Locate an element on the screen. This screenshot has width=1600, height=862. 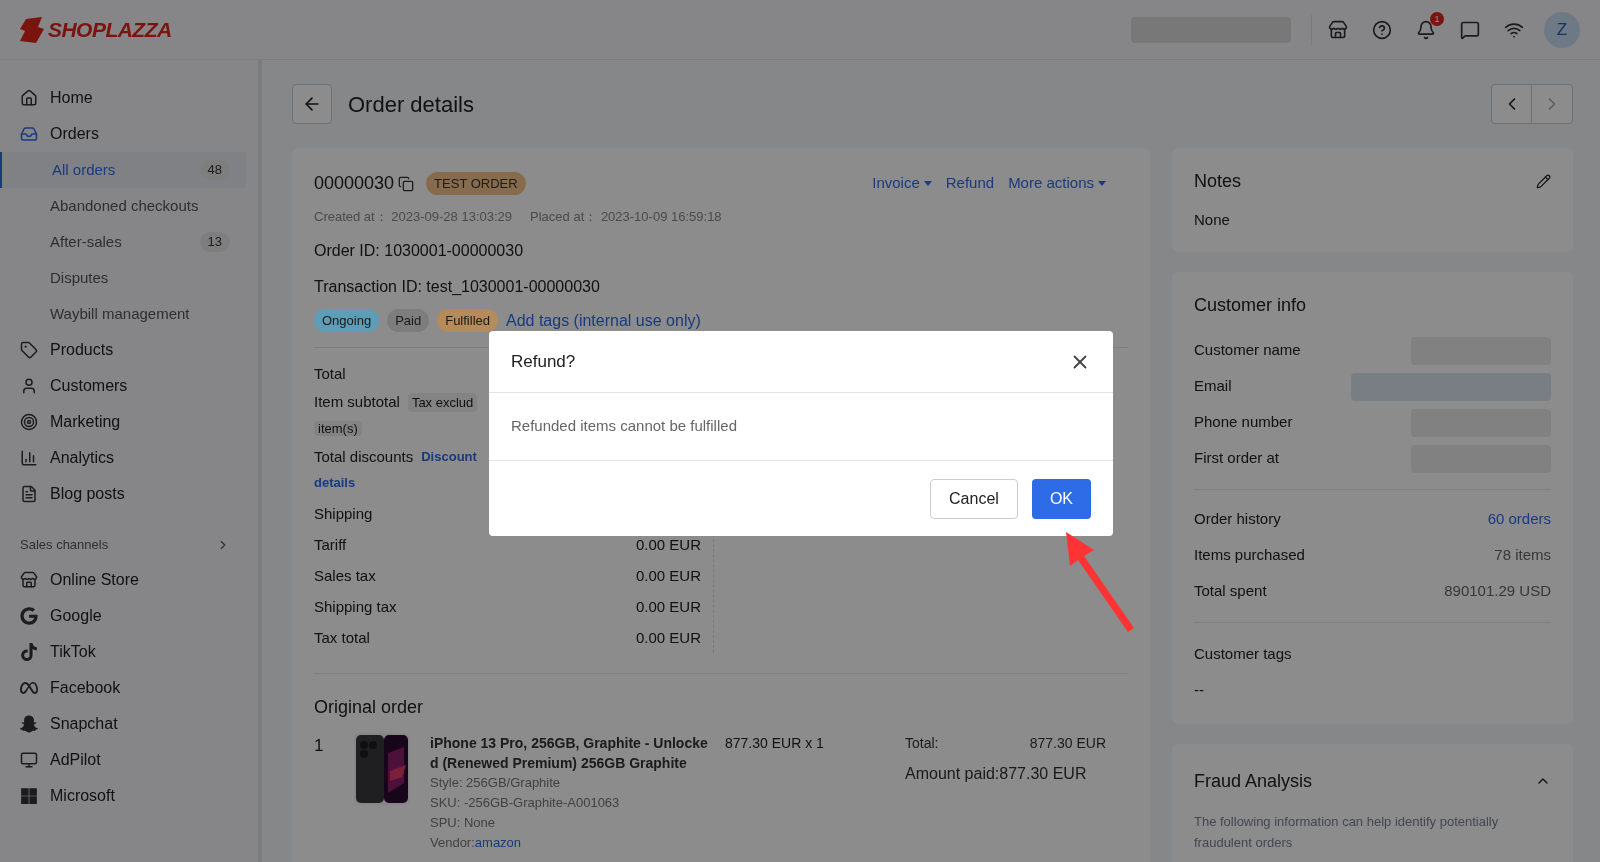
sidebar-item: Facebook is located at coordinates (129, 688).